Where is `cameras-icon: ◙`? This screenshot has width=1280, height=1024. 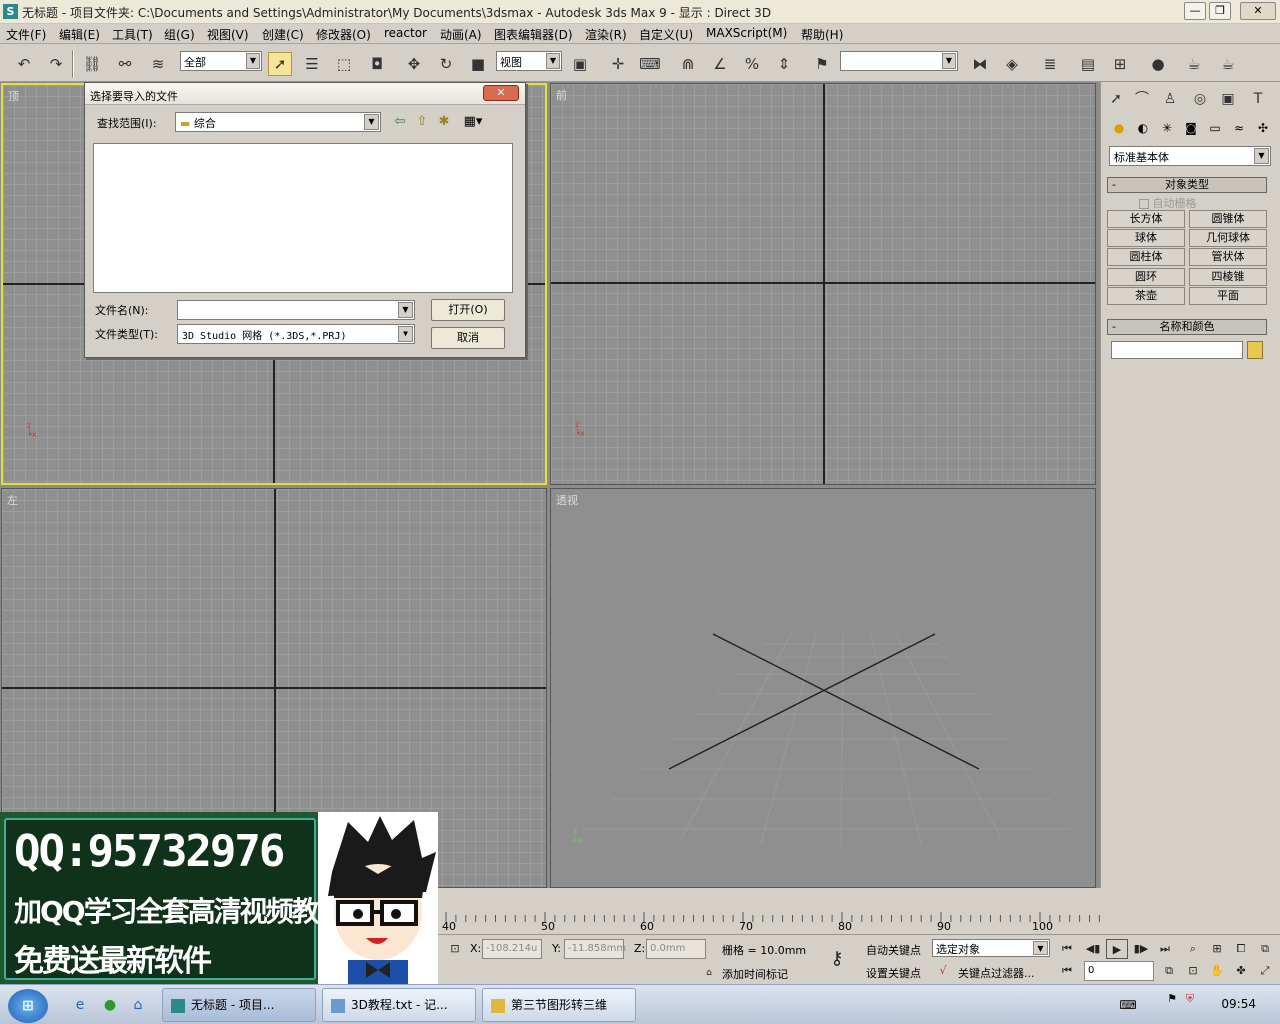 cameras-icon: ◙ is located at coordinates (1191, 128).